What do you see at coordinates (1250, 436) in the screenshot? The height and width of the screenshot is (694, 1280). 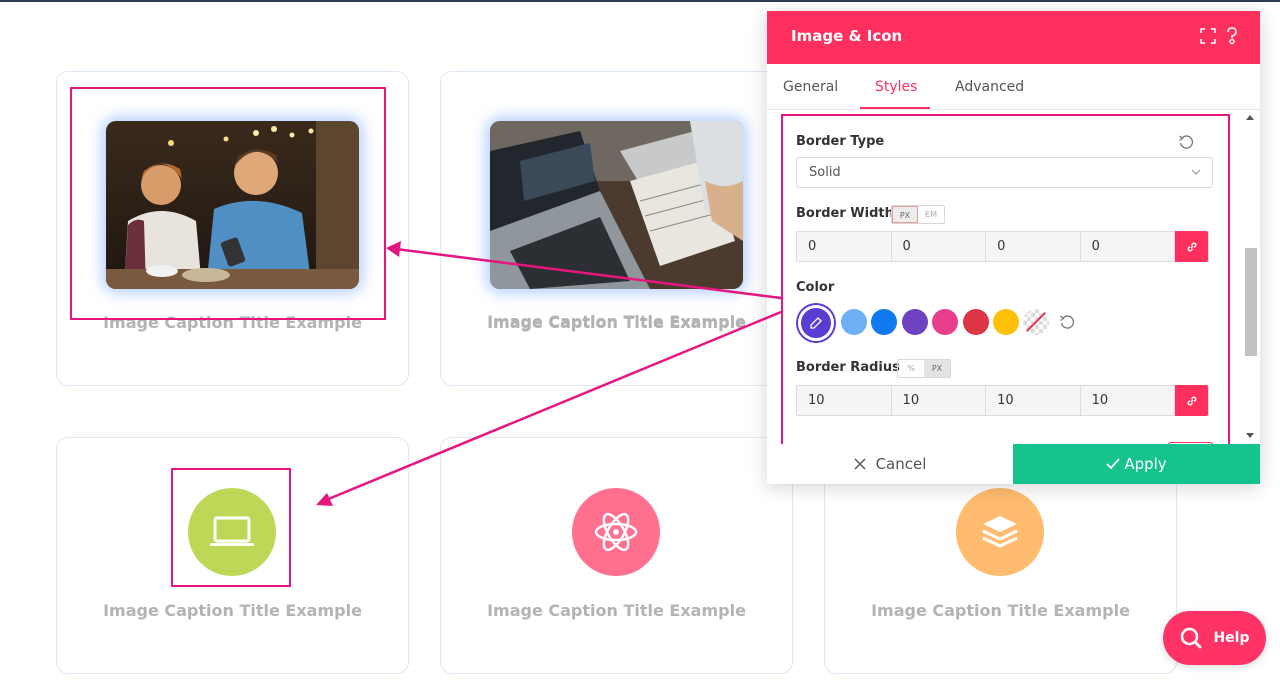 I see `scroll-down-icon` at bounding box center [1250, 436].